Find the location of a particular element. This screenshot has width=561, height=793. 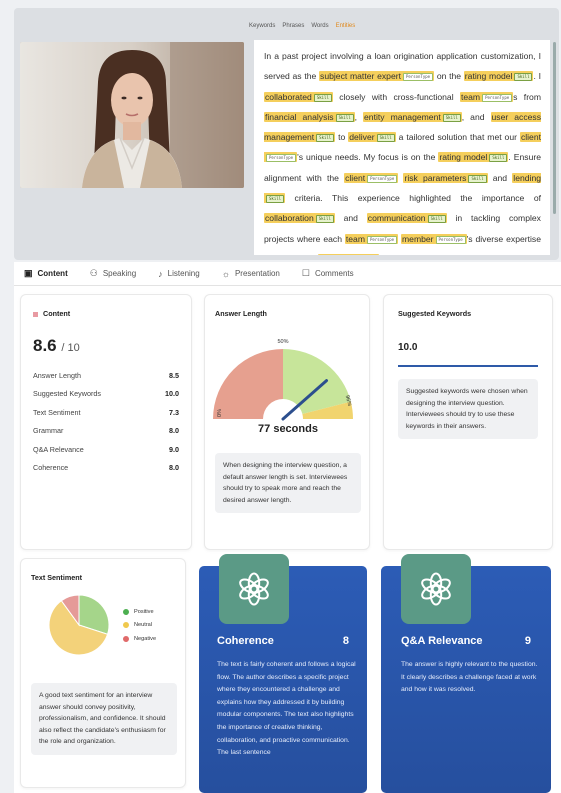

metric-row: Grammar 8.0 is located at coordinates (106, 431).